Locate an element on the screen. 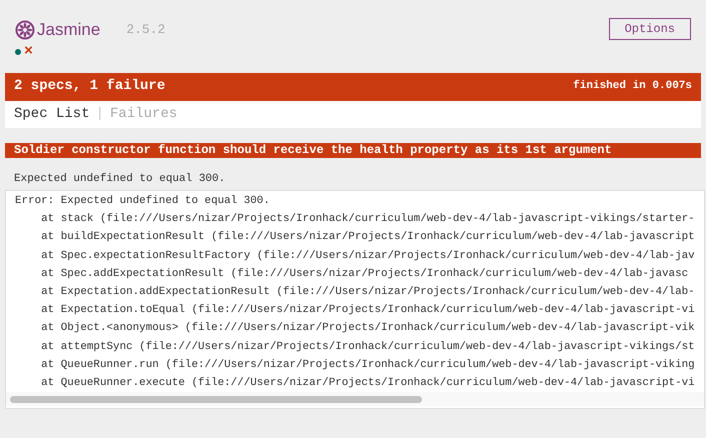 This screenshot has width=706, height=438. failed-mark: × is located at coordinates (29, 51).